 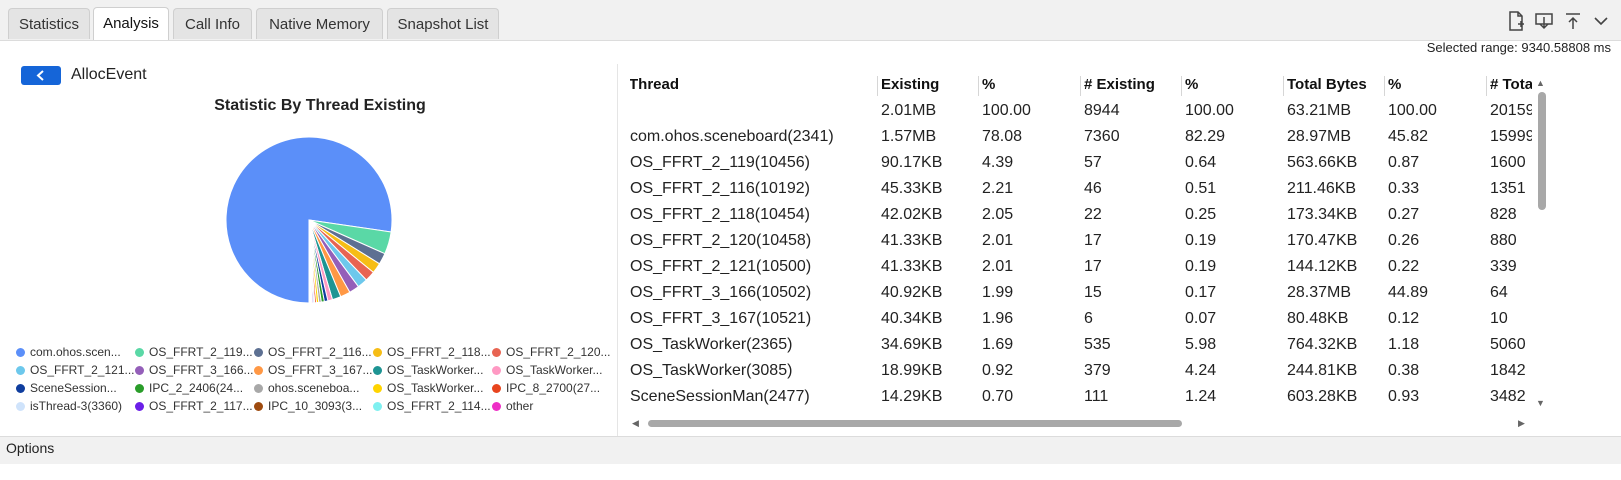 What do you see at coordinates (1322, 266) in the screenshot?
I see `table-cell: 144.12KB` at bounding box center [1322, 266].